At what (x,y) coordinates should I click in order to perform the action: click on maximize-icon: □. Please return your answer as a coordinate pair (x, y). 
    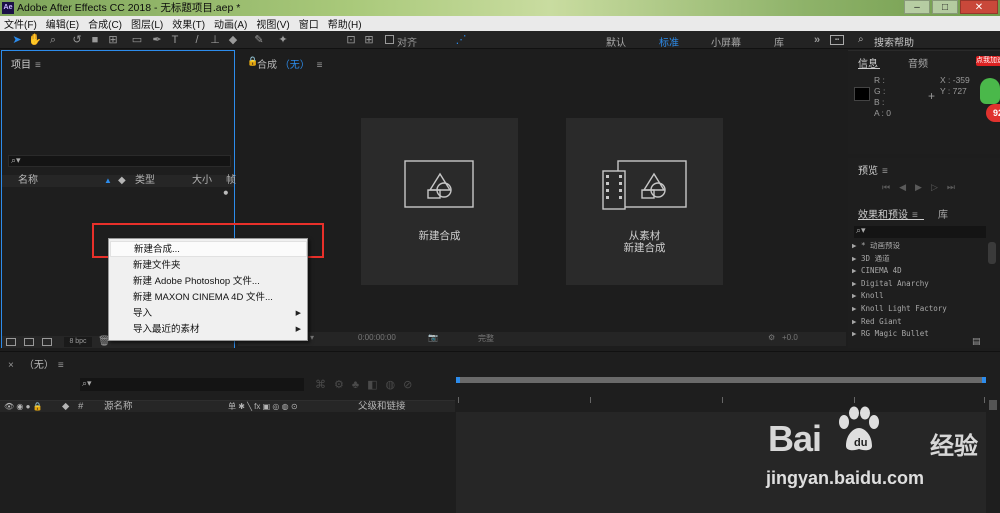
    Looking at the image, I should click on (945, 7).